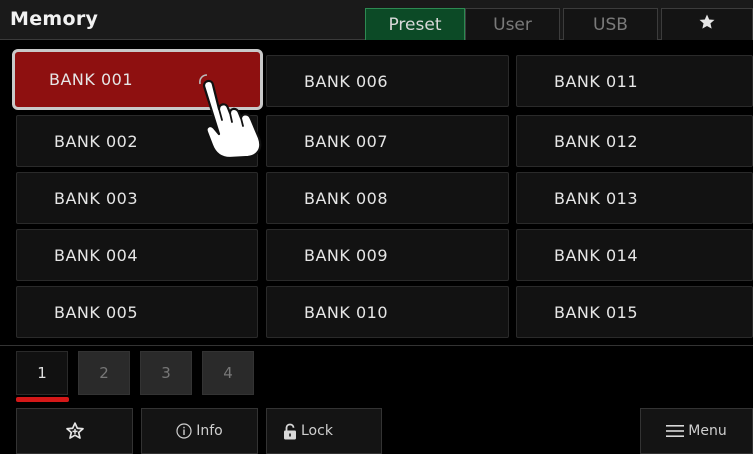  I want to click on page-3-button: 3, so click(166, 373).